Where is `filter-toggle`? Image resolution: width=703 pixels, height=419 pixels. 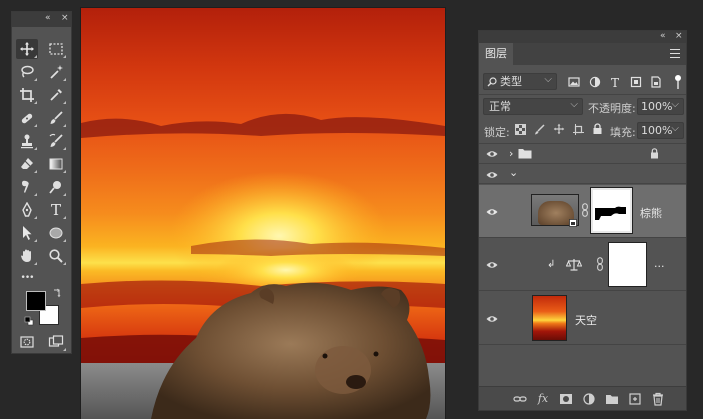
filter-toggle is located at coordinates (678, 82).